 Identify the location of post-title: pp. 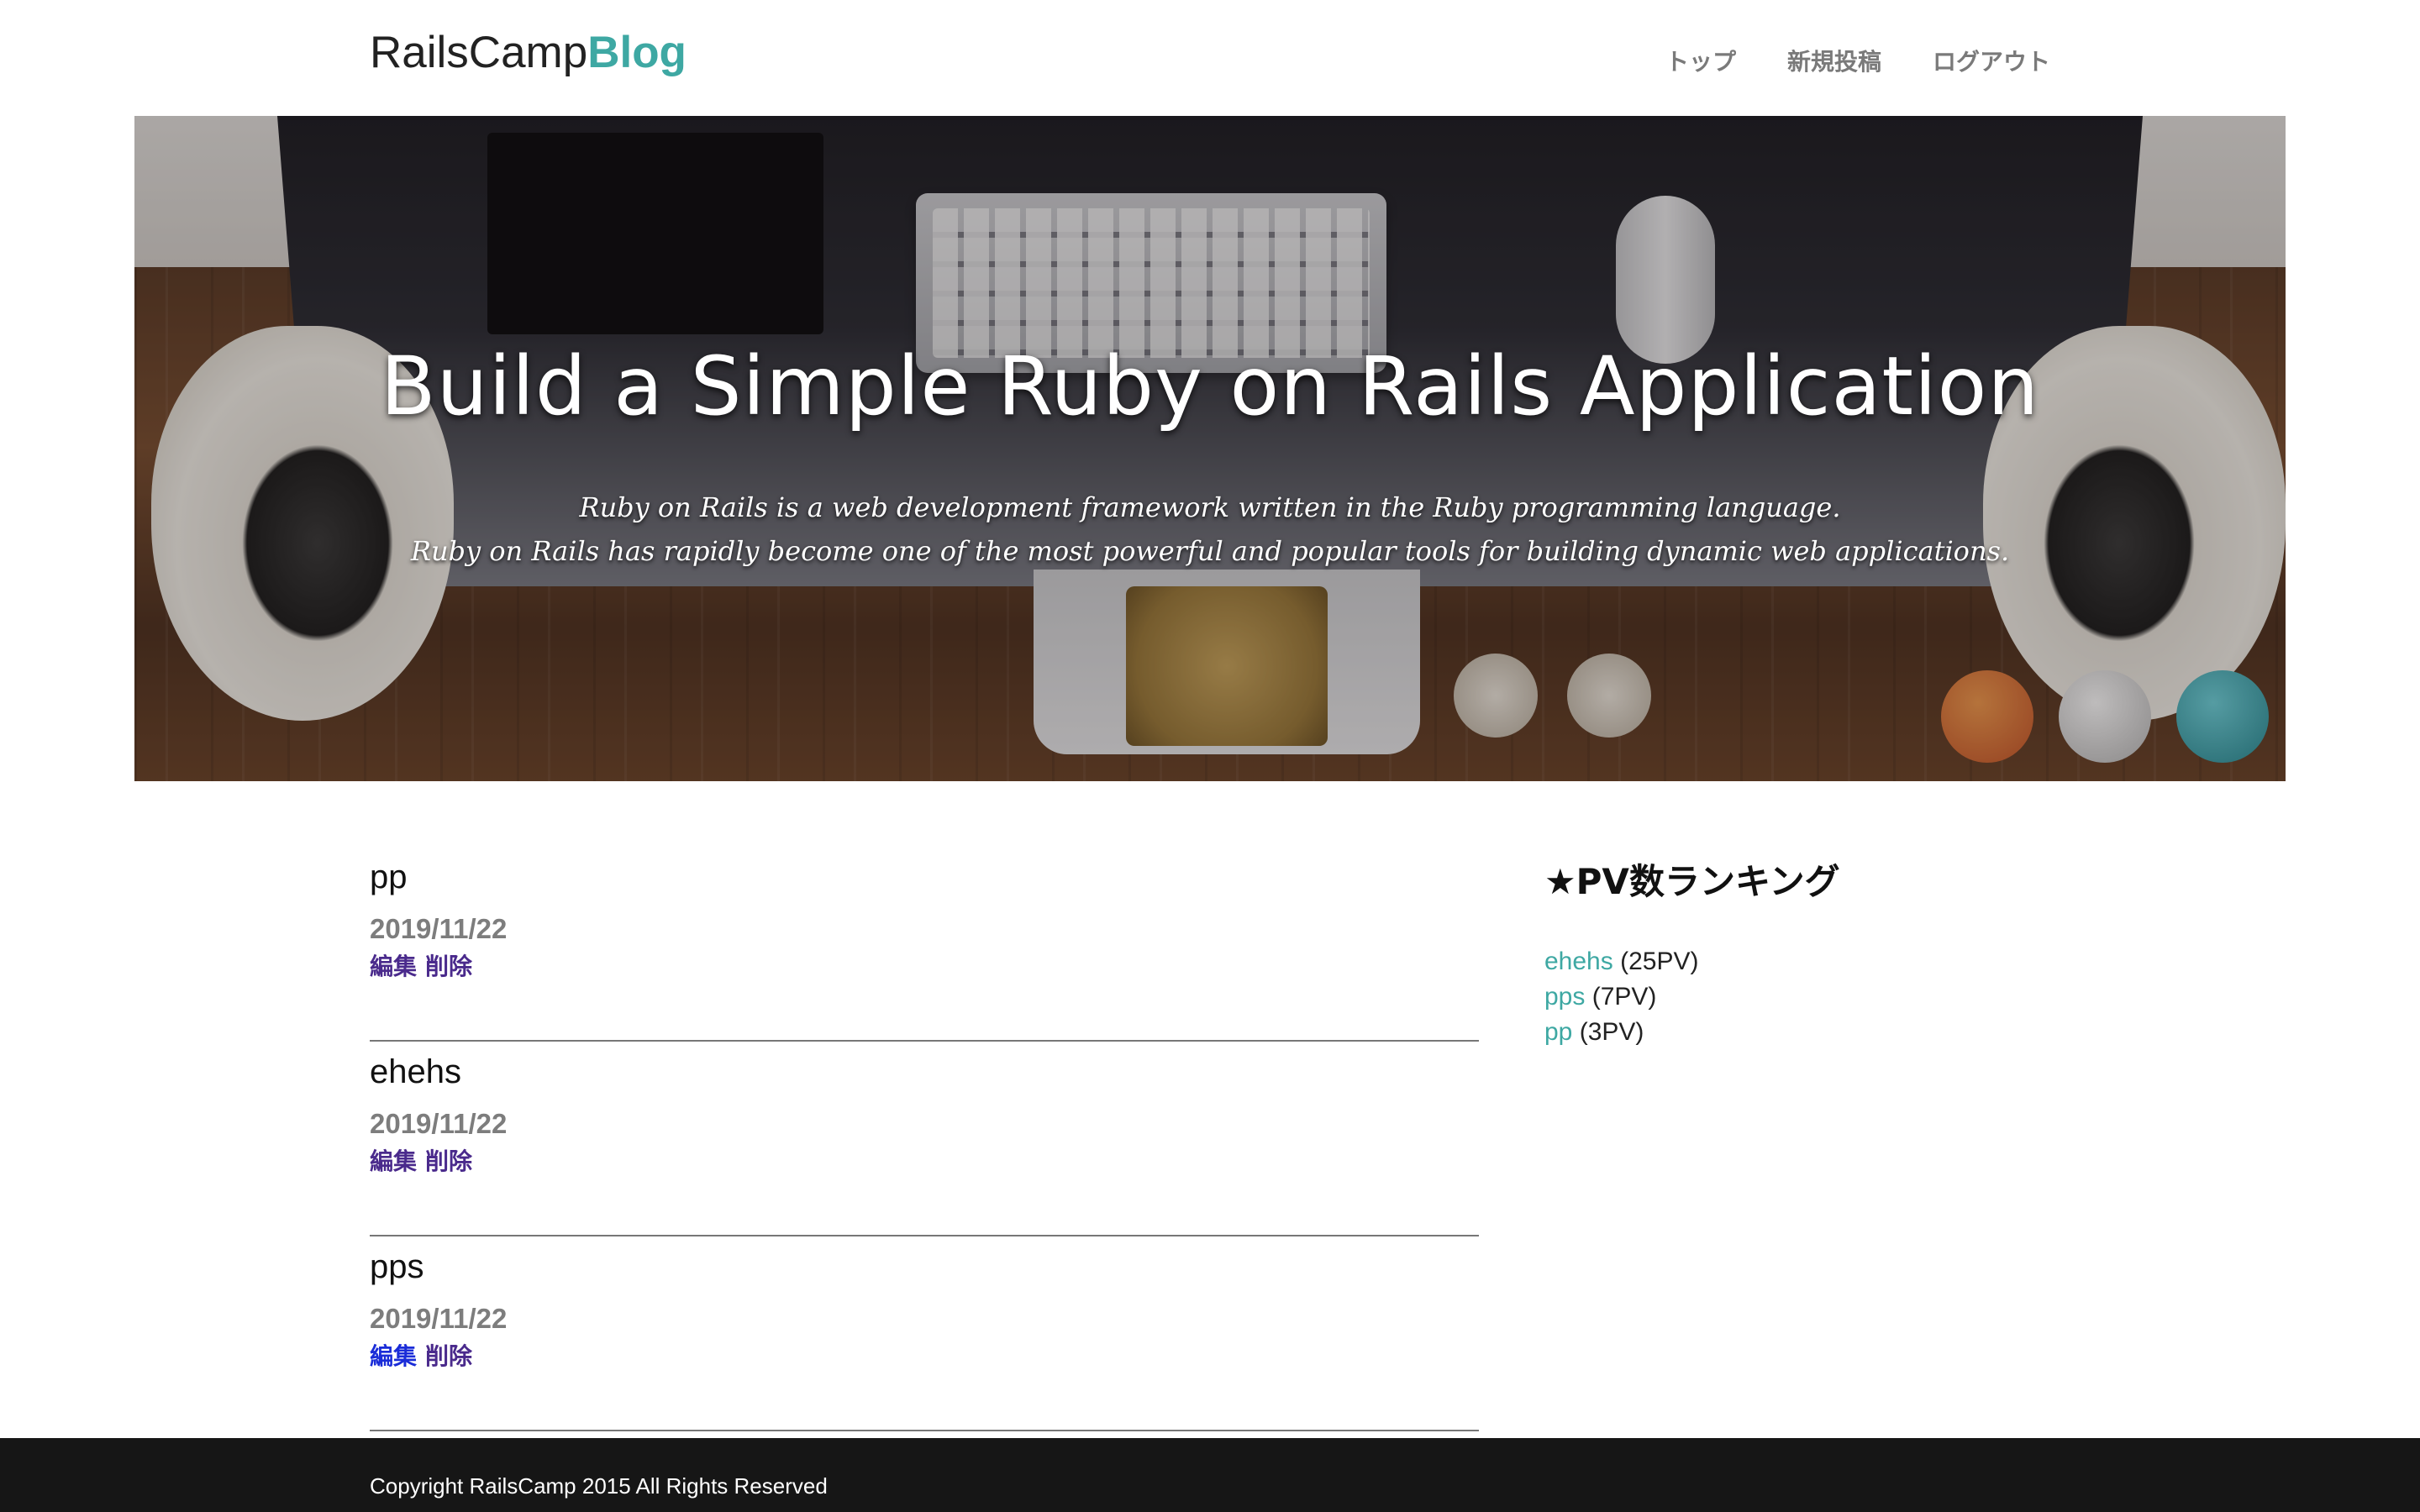
(389, 877).